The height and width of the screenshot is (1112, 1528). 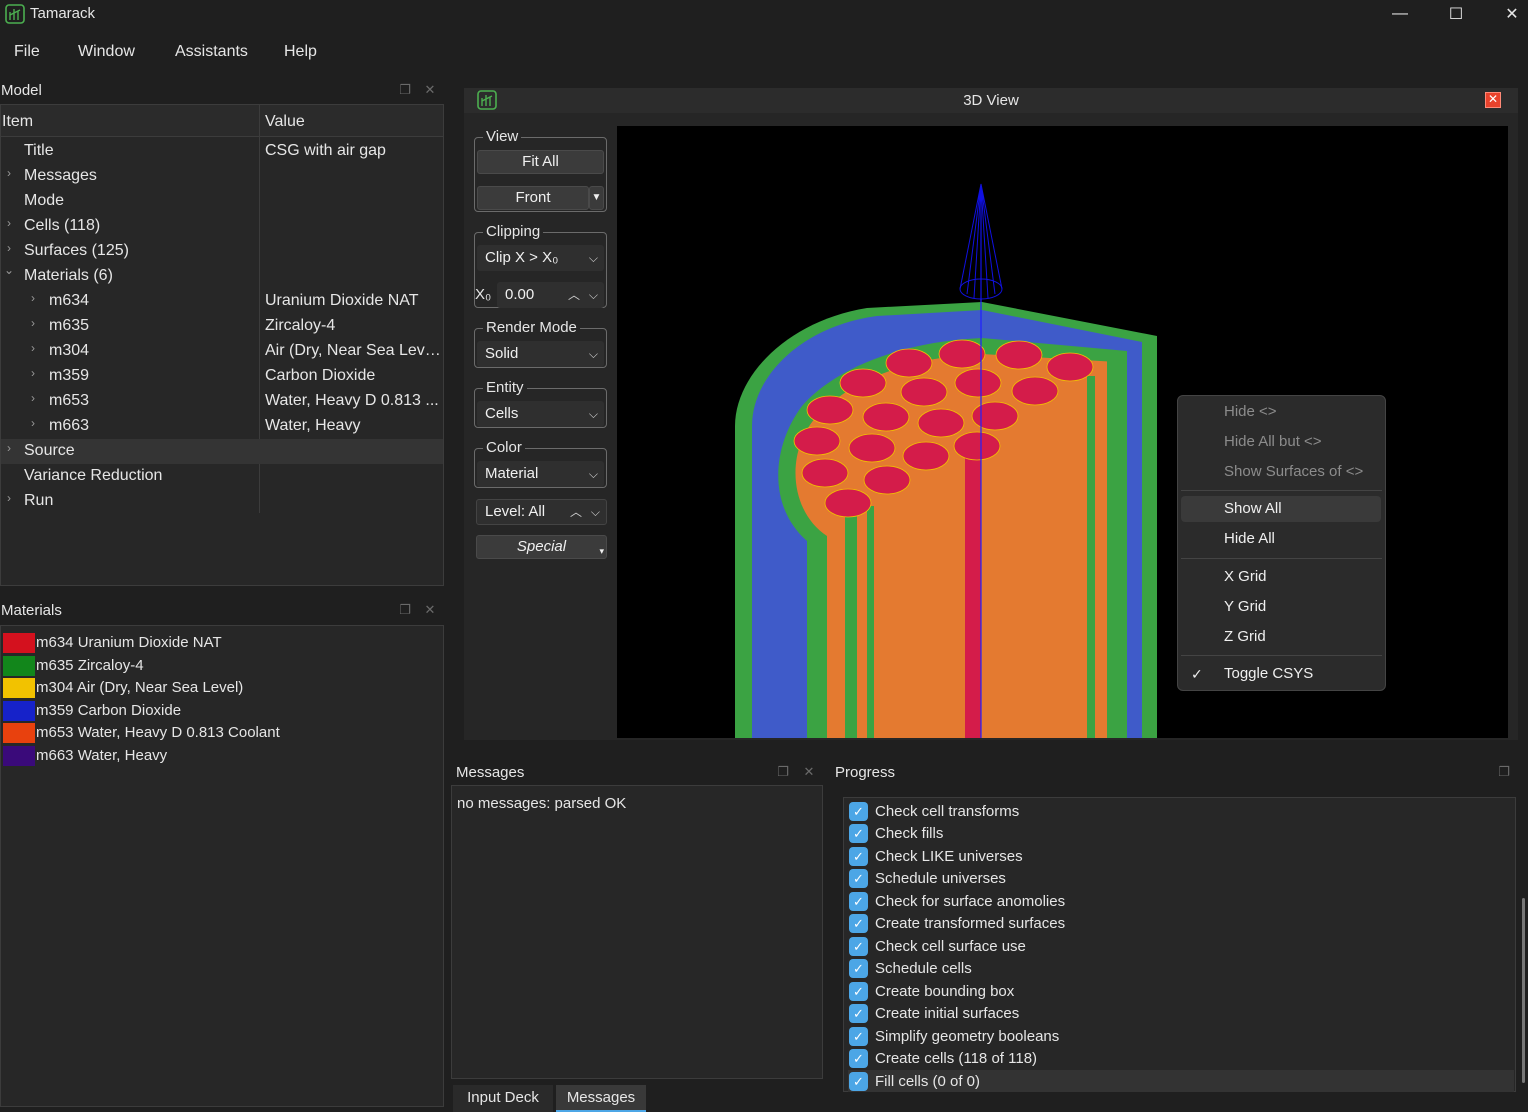 I want to click on ctx-z-grid: Z Grid, so click(x=1281, y=637).